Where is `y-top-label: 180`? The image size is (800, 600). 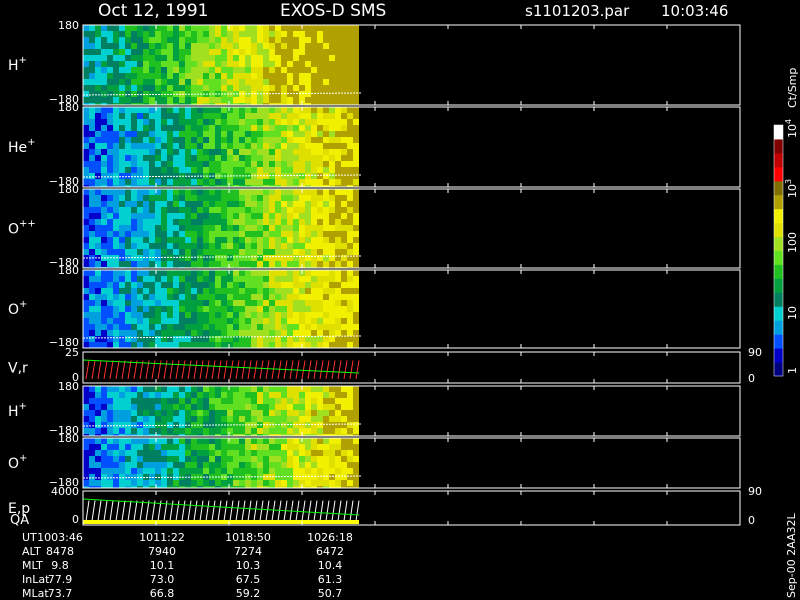 y-top-label: 180 is located at coordinates (68, 270).